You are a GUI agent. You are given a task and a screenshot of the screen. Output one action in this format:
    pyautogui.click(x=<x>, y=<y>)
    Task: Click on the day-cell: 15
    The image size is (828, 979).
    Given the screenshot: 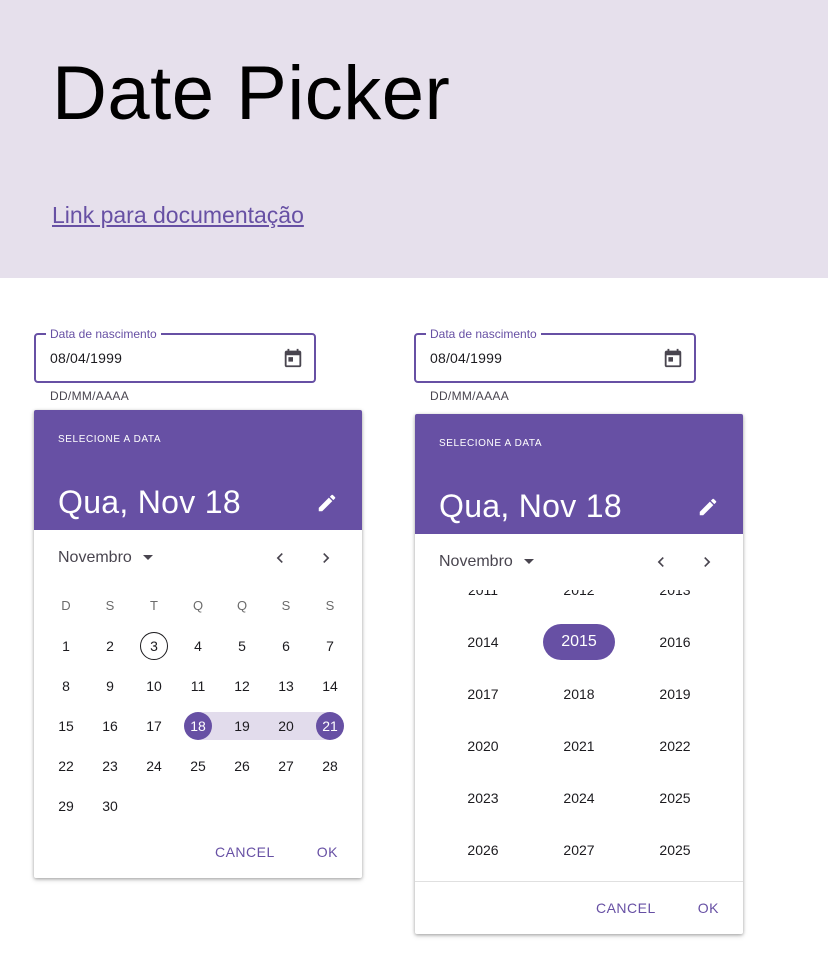 What is the action you would take?
    pyautogui.click(x=66, y=726)
    